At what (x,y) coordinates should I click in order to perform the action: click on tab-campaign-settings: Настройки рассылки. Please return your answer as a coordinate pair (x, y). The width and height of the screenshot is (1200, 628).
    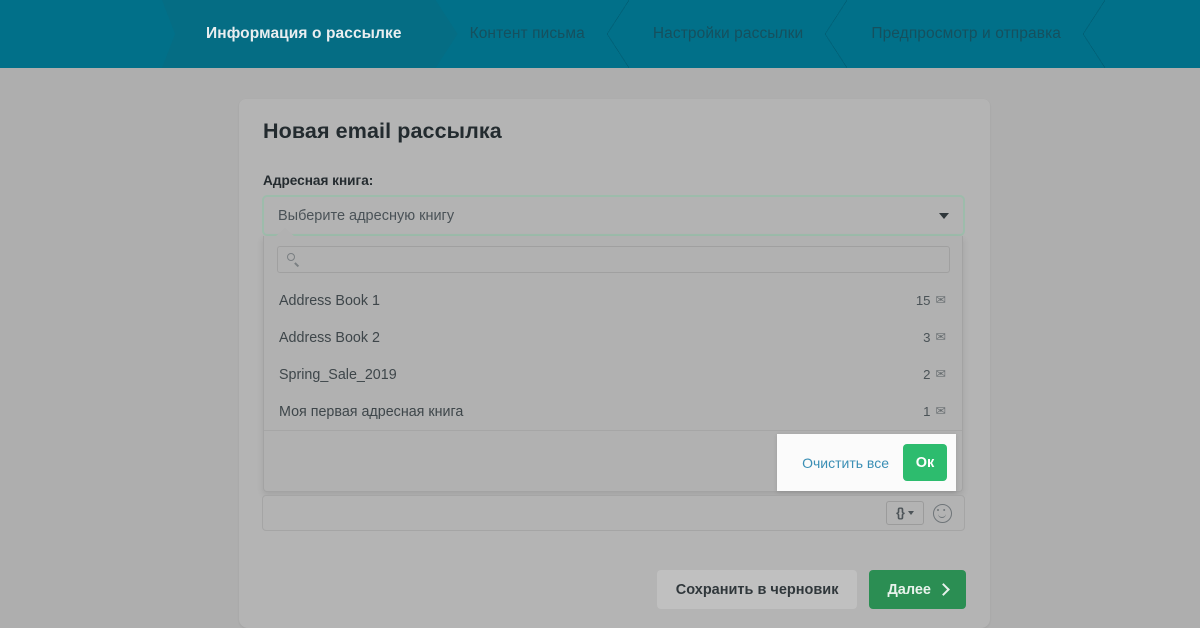
    Looking at the image, I should click on (733, 34).